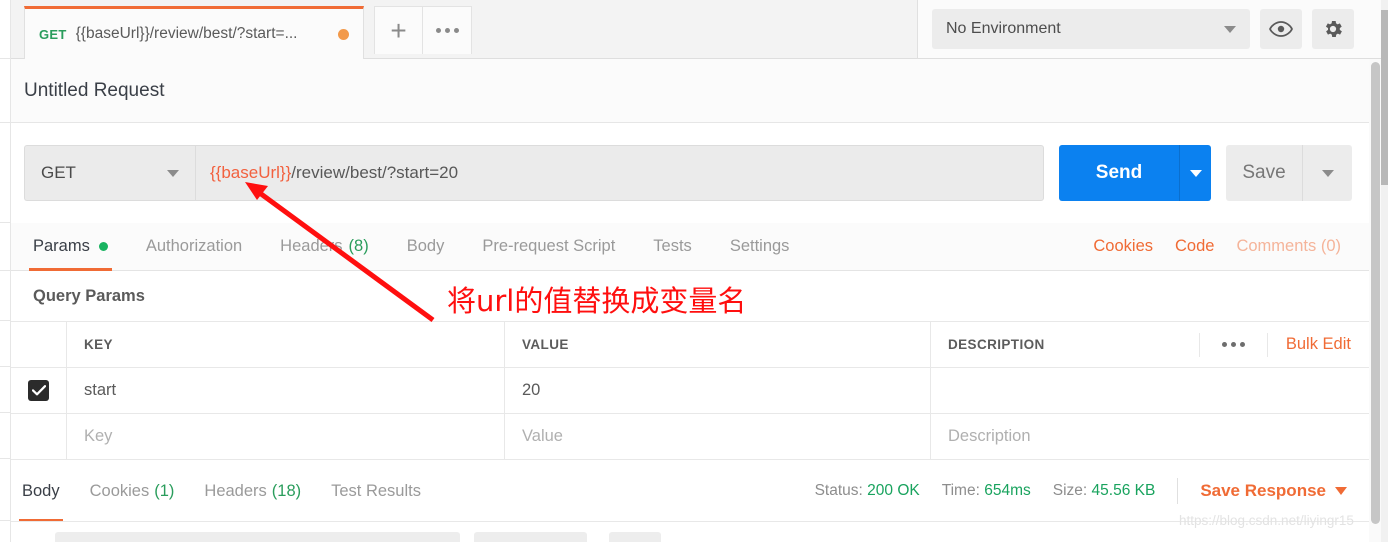 This screenshot has width=1388, height=542. I want to click on settings-button, so click(1333, 29).